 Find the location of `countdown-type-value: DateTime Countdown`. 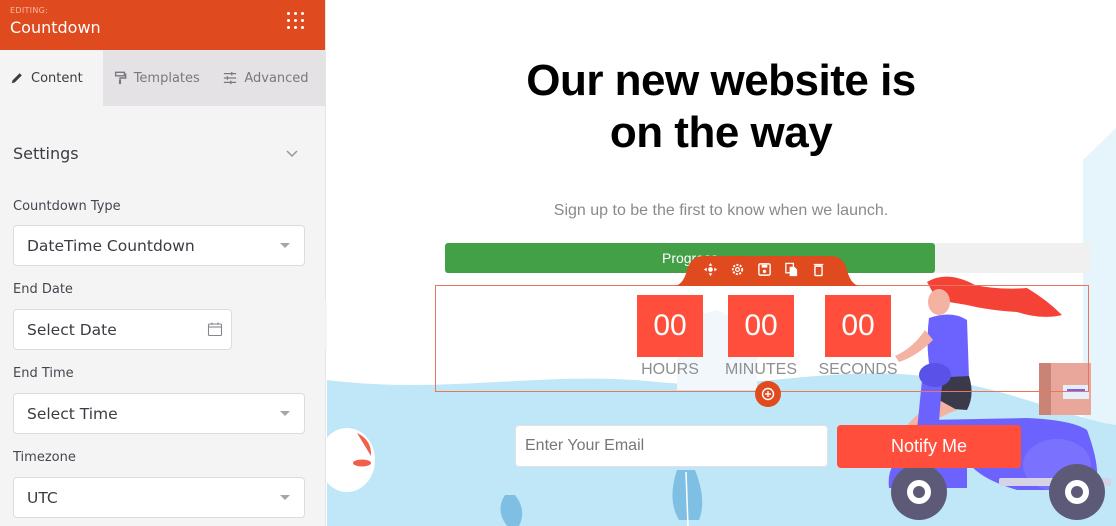

countdown-type-value: DateTime Countdown is located at coordinates (111, 245).